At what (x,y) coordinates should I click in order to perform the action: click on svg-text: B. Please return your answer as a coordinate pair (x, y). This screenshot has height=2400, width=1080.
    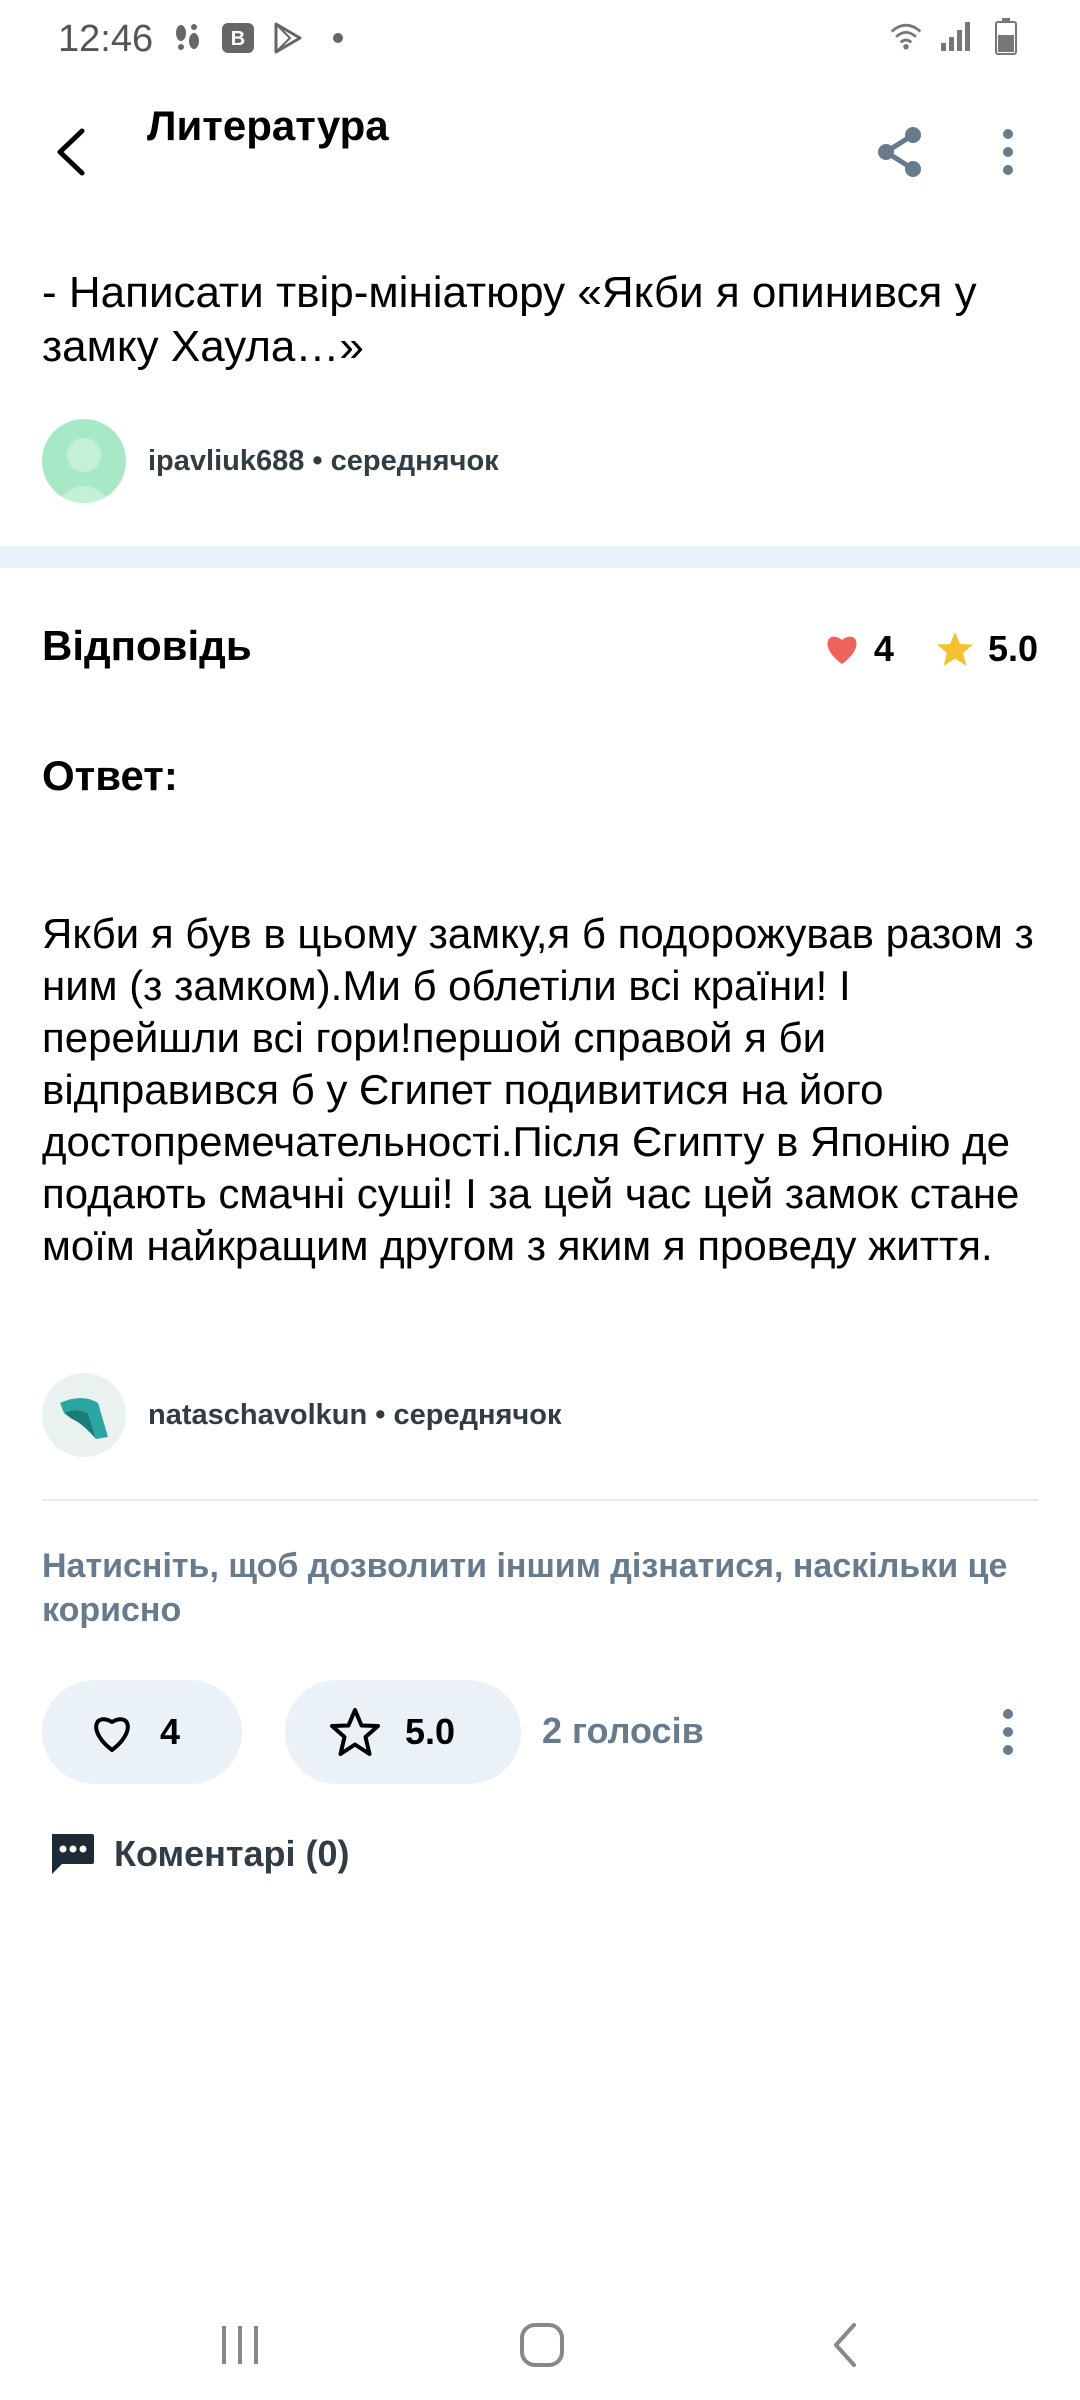
    Looking at the image, I should click on (238, 39).